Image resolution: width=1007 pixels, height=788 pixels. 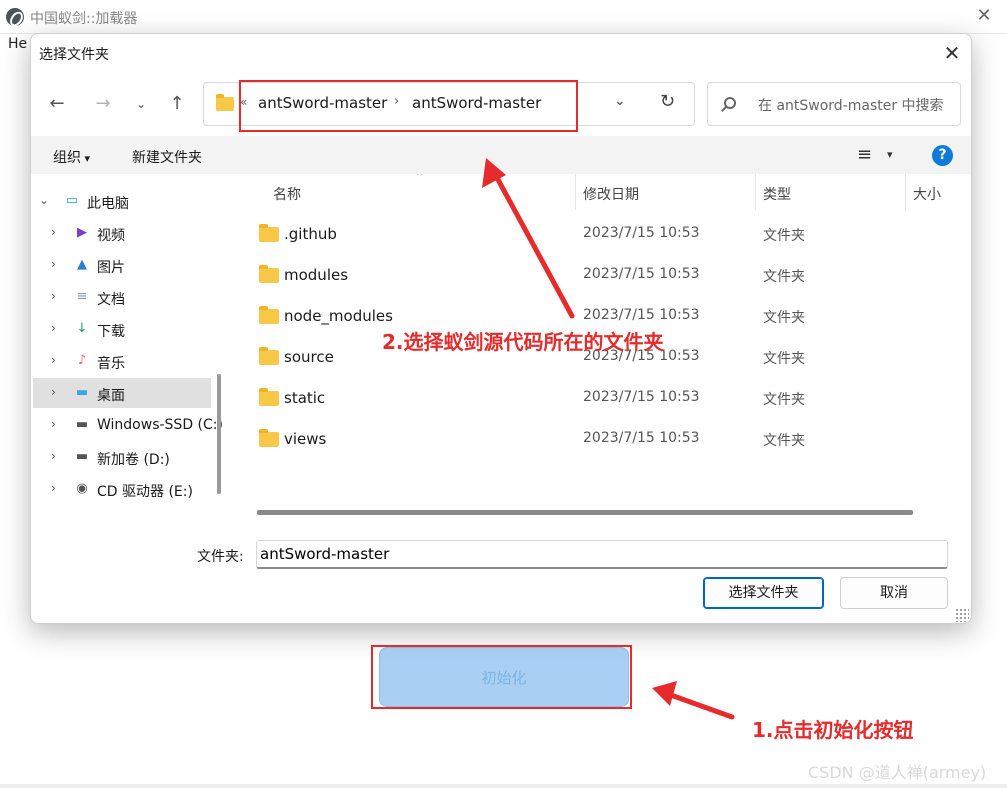 I want to click on address-dropdown-icon: ⌄, so click(x=620, y=101).